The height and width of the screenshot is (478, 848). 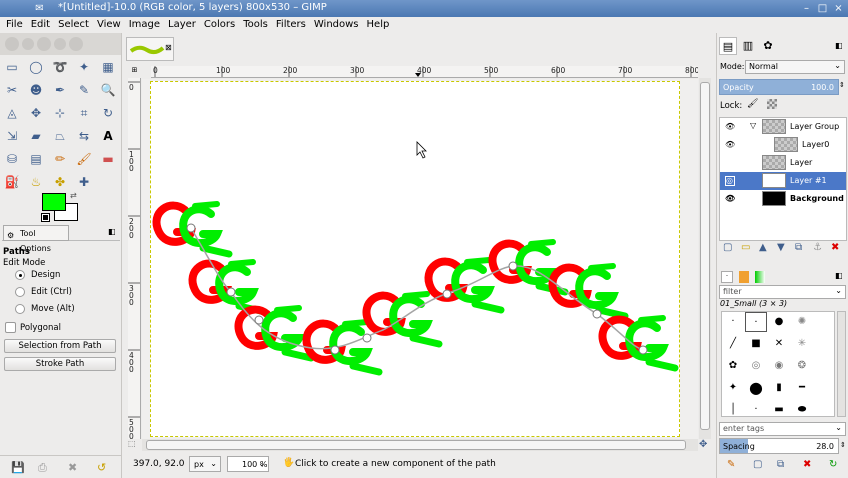 What do you see at coordinates (839, 45) in the screenshot?
I see `dock-menu-icon: ◧` at bounding box center [839, 45].